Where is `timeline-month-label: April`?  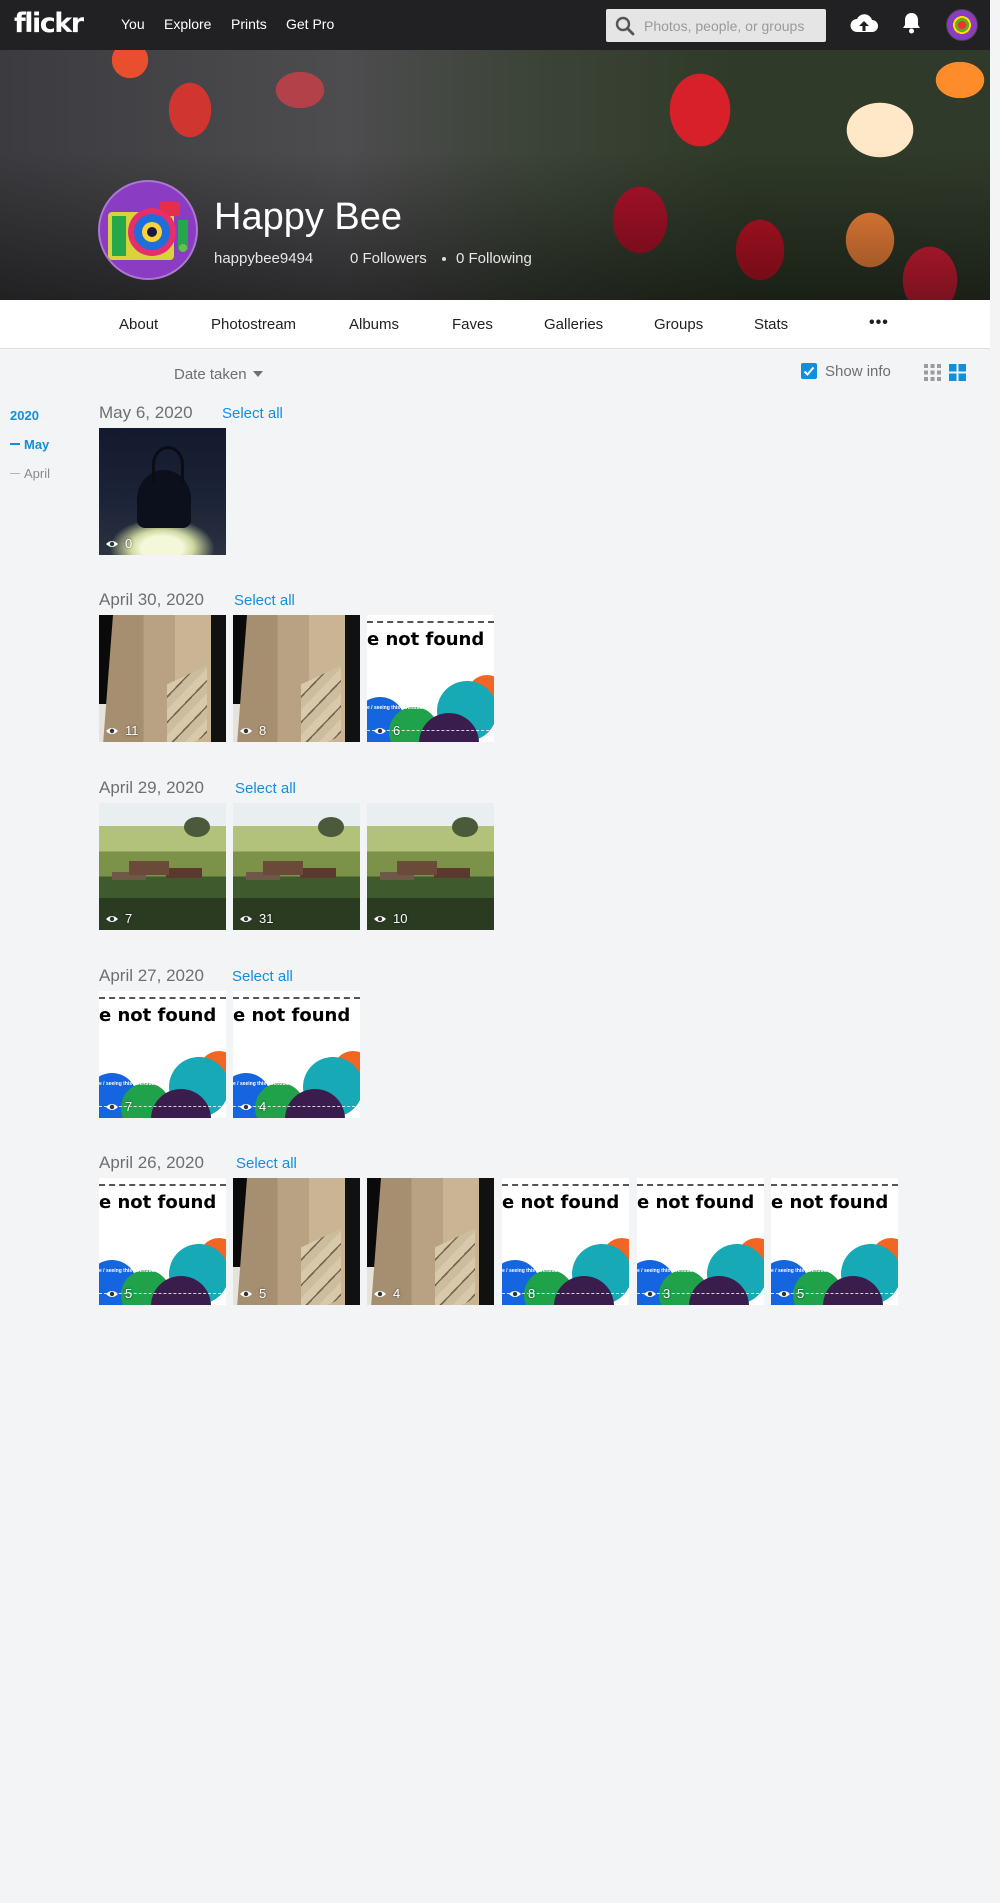
timeline-month-label: April is located at coordinates (37, 473).